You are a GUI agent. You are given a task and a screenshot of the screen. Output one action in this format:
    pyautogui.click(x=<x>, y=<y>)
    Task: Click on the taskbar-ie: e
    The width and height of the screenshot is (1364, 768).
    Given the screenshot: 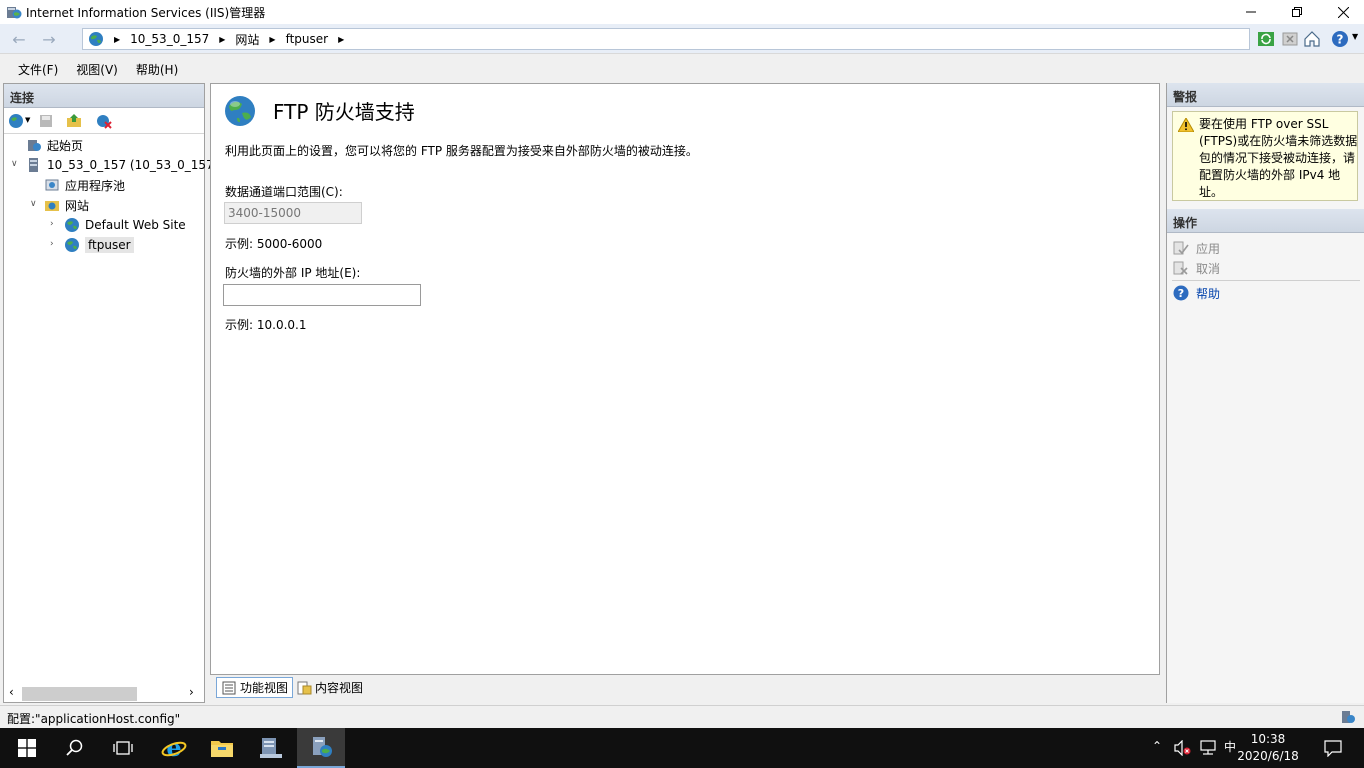 What is the action you would take?
    pyautogui.click(x=174, y=748)
    